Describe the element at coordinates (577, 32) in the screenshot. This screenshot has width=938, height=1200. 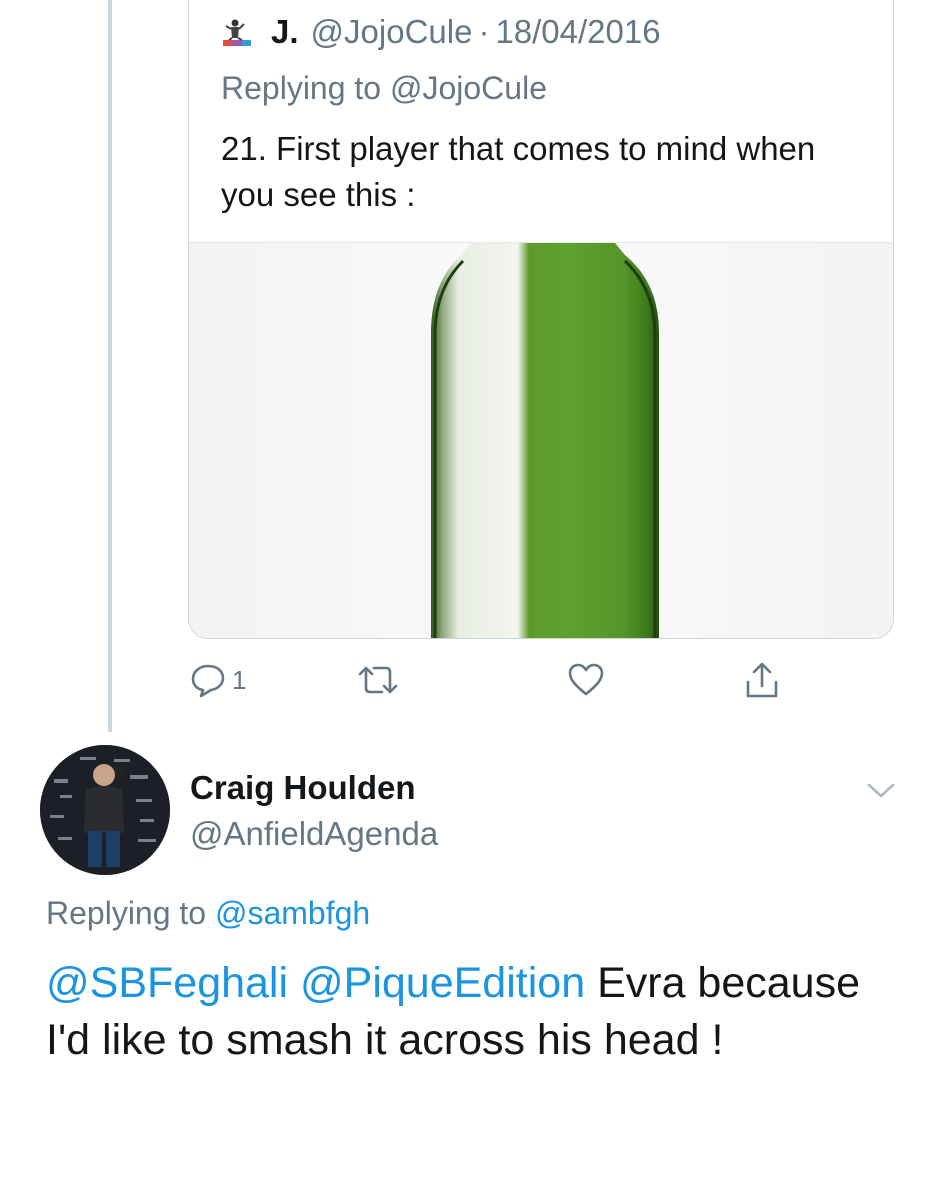
I see `quoted-date: 18/04/2016` at that location.